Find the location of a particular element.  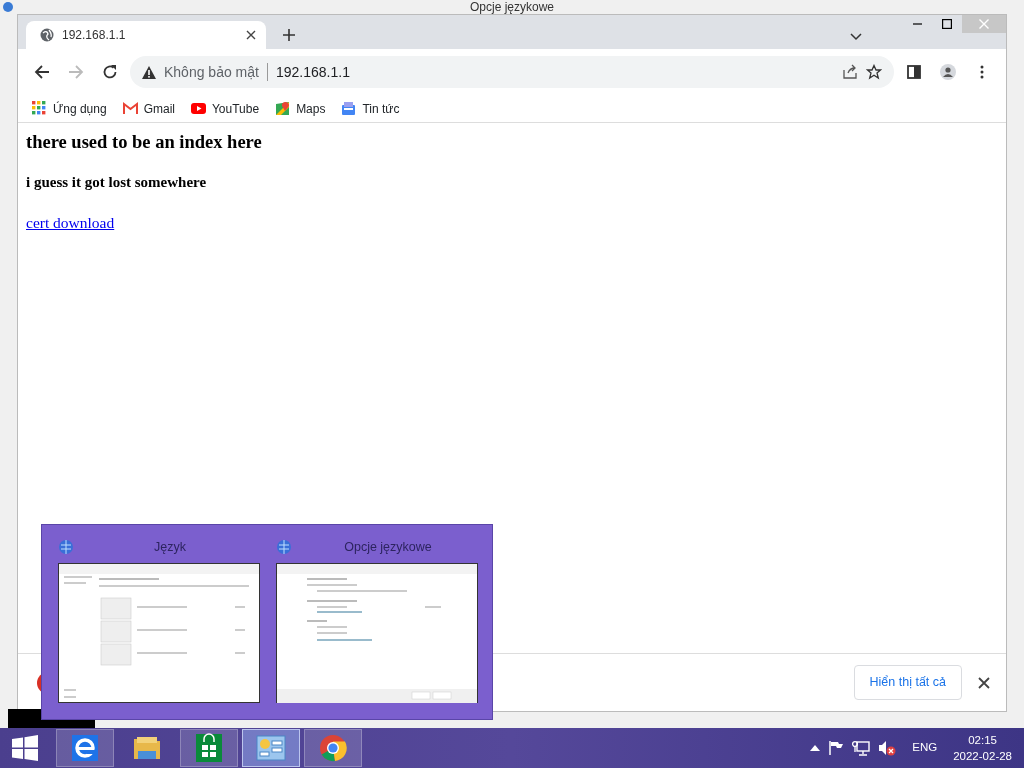

news-icon is located at coordinates (349, 108).